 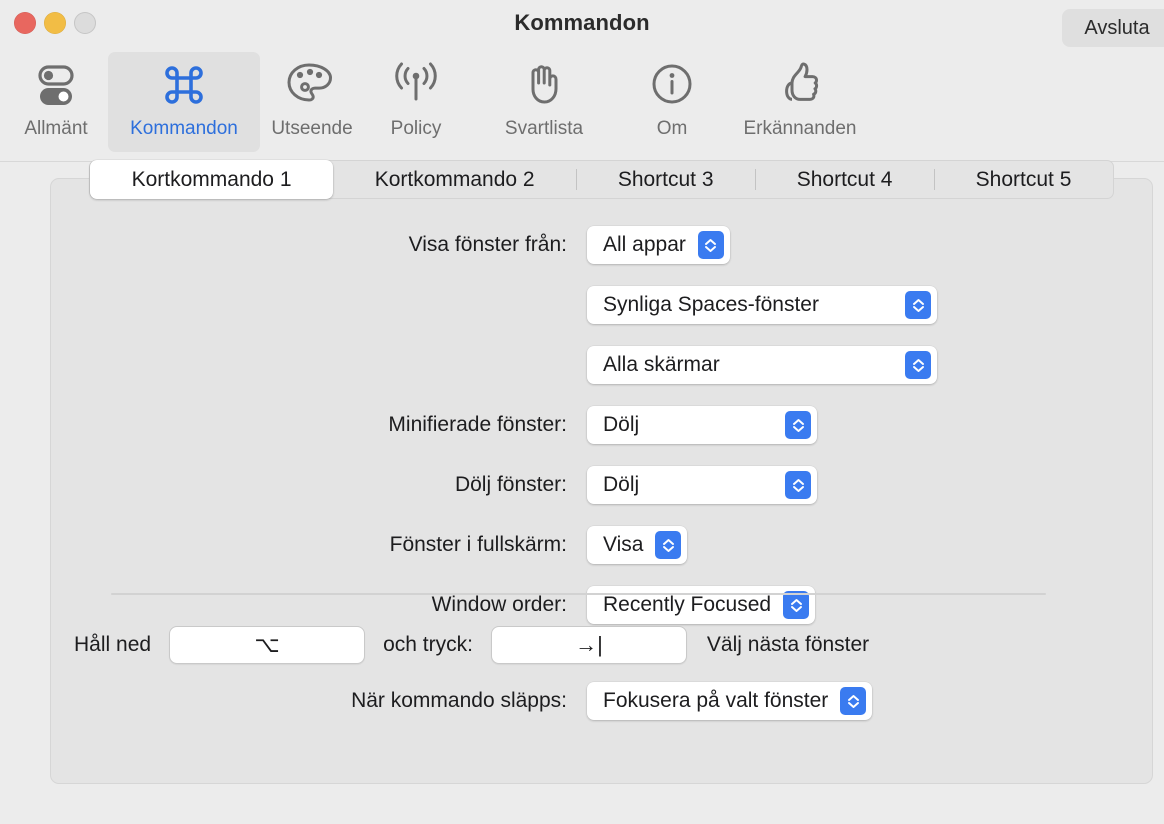 I want to click on toolbar-item-svartlista: Svartlista, so click(x=544, y=102).